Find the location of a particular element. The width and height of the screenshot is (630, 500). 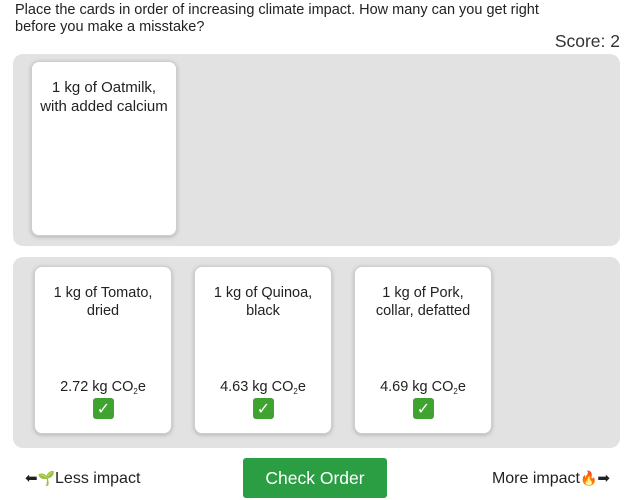

less-impact-label: ⬅🌱Less impact is located at coordinates (82, 478).